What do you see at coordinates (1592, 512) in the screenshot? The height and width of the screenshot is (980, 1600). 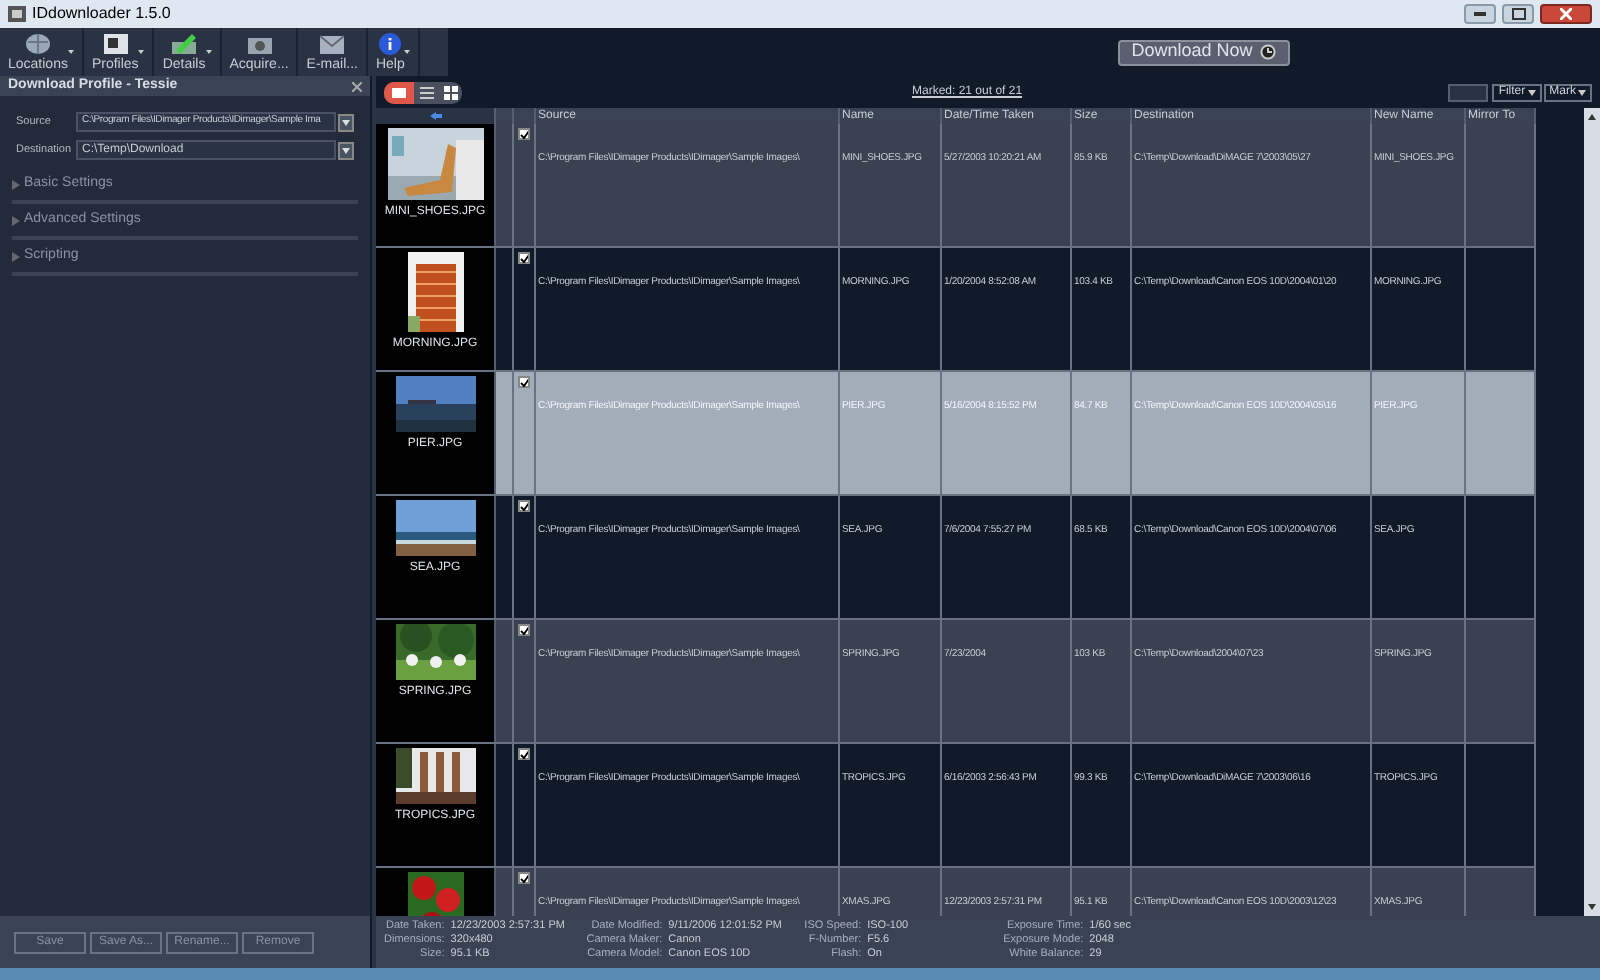 I see `scrollbar` at bounding box center [1592, 512].